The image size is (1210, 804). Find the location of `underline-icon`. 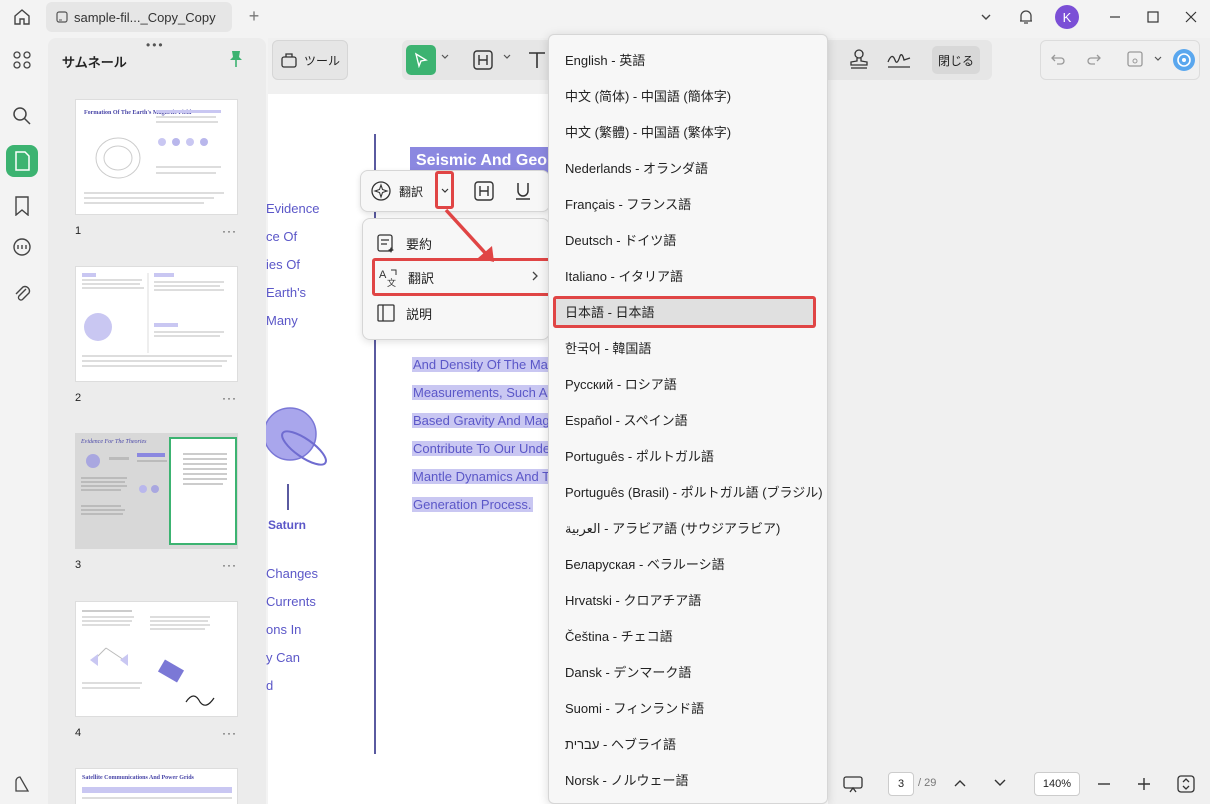

underline-icon is located at coordinates (523, 191).